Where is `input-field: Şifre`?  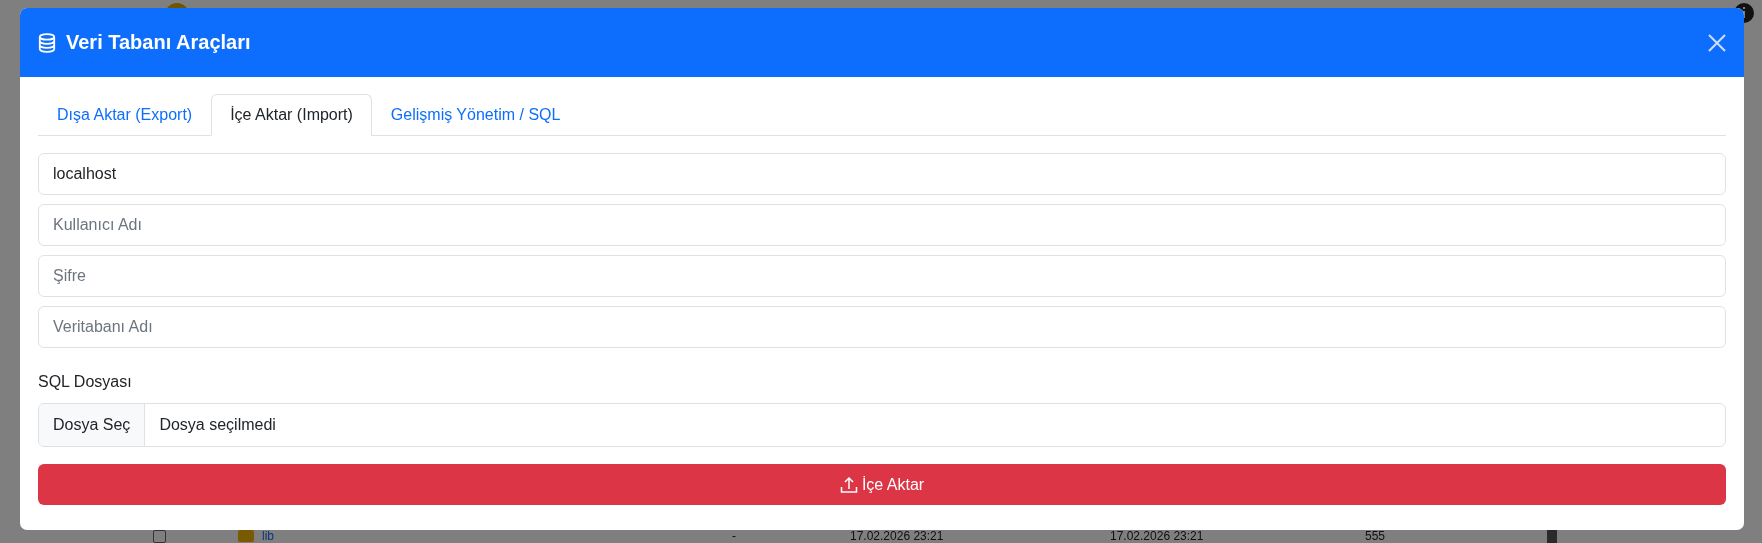
input-field: Şifre is located at coordinates (882, 276).